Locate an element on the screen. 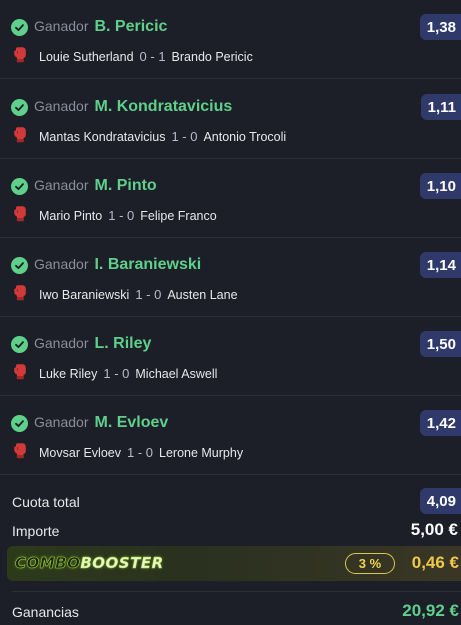  fighter-home: Louie Sutherland is located at coordinates (86, 56).